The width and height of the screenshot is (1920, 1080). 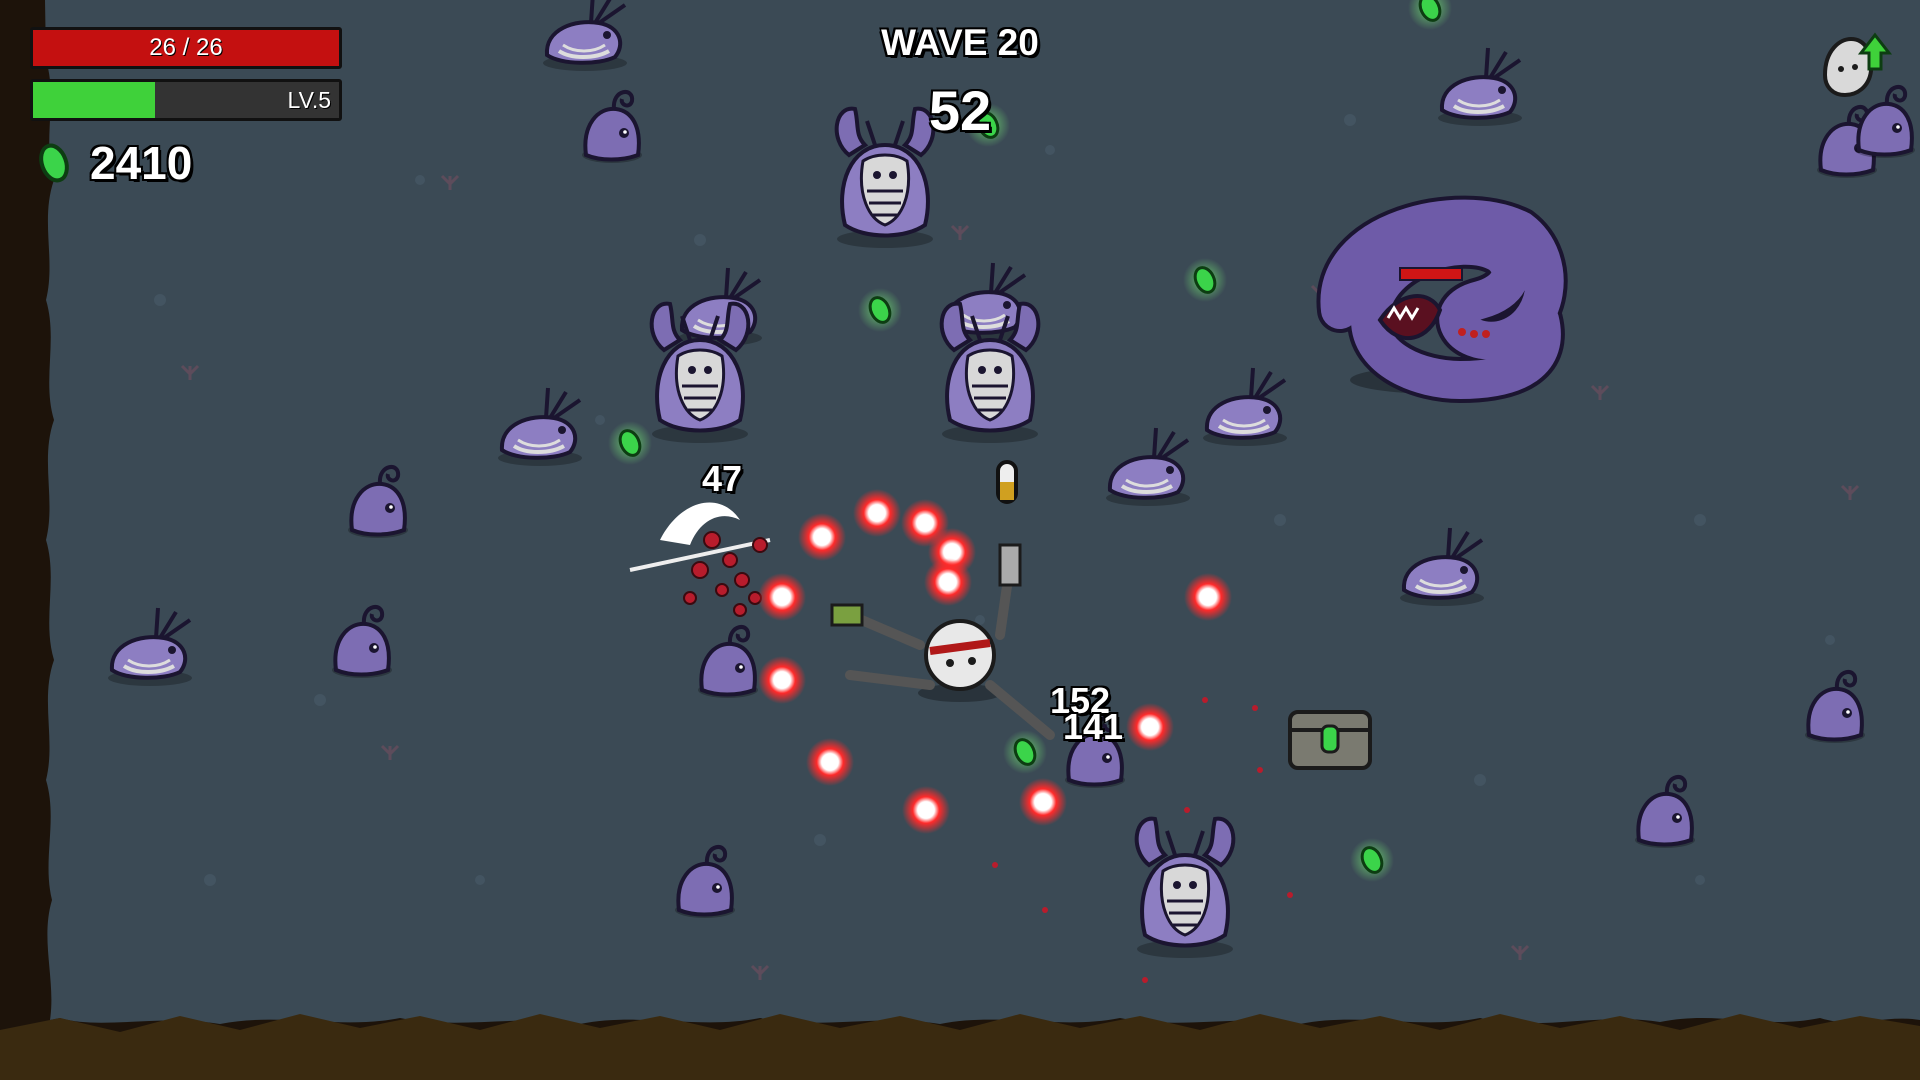 What do you see at coordinates (94, 100) in the screenshot?
I see `experience-fill` at bounding box center [94, 100].